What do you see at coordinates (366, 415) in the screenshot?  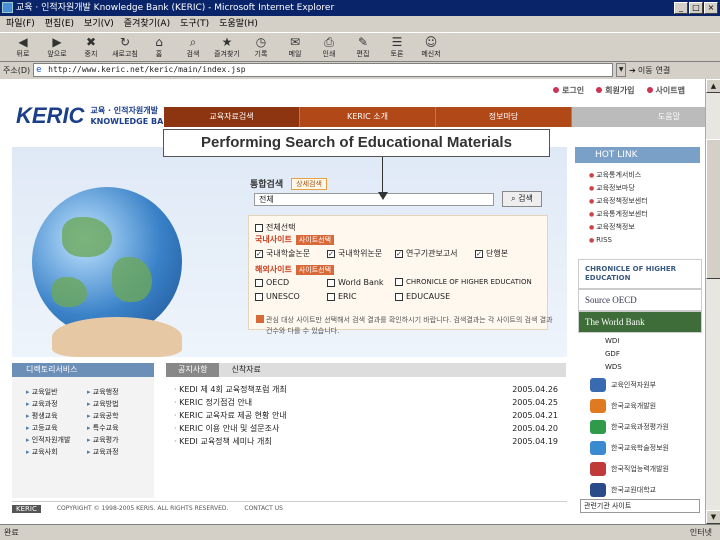 I see `news-item: KERIC 교육자료 제공 현황 안내2005.04.21` at bounding box center [366, 415].